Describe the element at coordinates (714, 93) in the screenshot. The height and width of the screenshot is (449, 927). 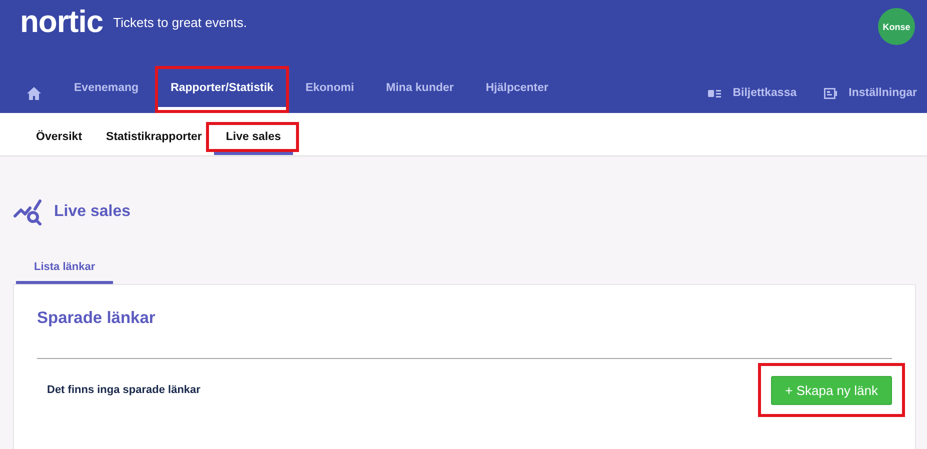
I see `register-icon` at that location.